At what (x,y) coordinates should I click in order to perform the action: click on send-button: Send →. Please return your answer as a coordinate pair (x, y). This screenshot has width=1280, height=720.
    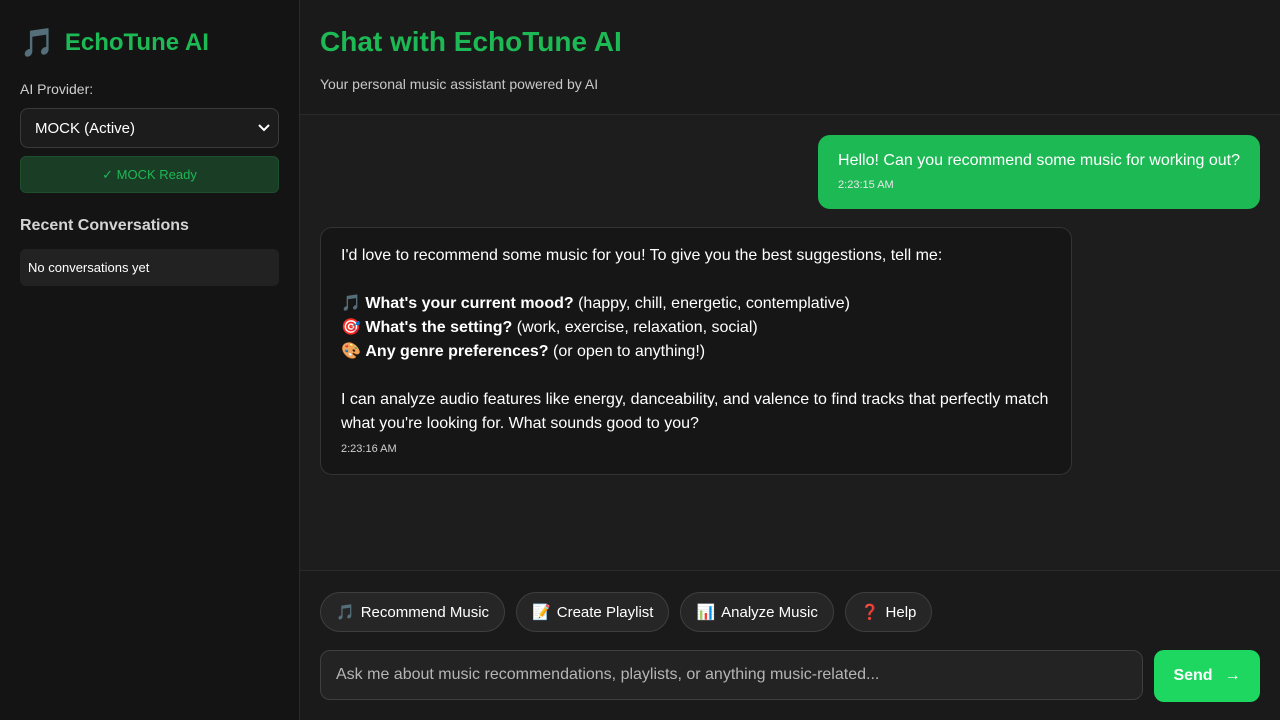
    Looking at the image, I should click on (1207, 676).